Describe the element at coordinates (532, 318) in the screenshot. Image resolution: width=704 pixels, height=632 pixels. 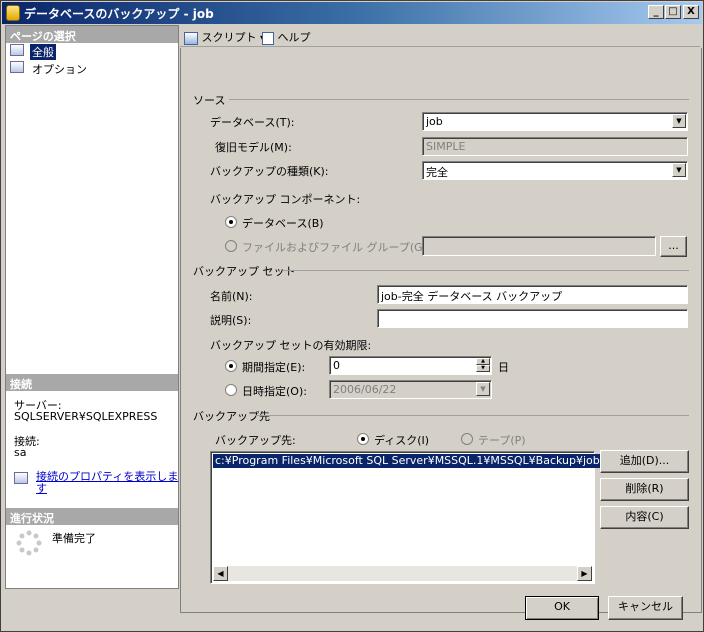
I see `description-input` at that location.